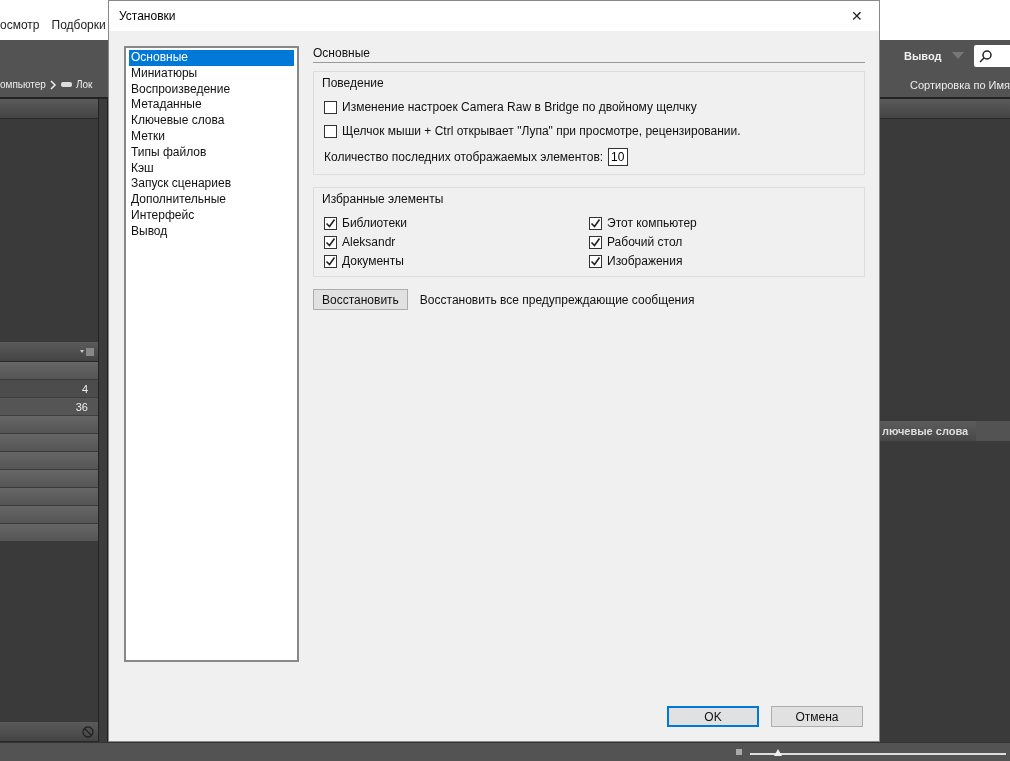 The width and height of the screenshot is (1010, 761). I want to click on input-field: 10, so click(618, 157).